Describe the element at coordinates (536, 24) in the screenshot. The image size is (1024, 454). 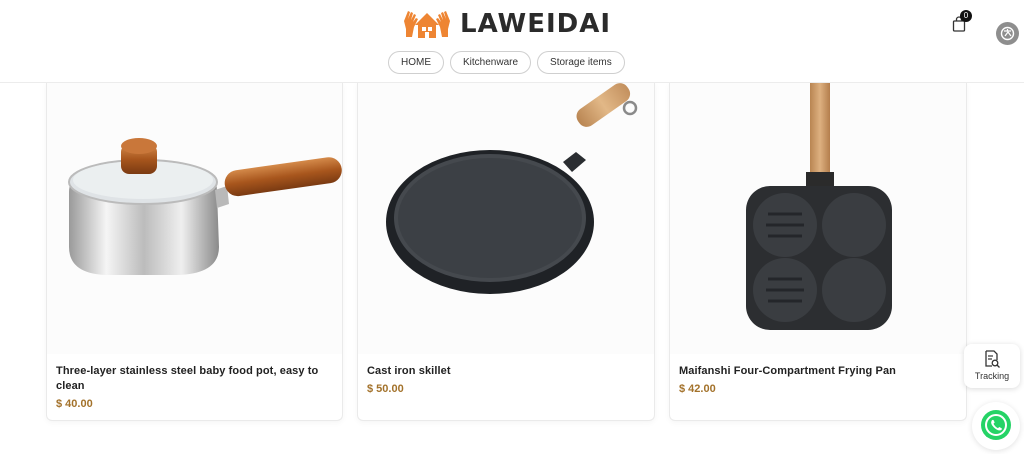
I see `brand-name: LAWEIDAI` at that location.